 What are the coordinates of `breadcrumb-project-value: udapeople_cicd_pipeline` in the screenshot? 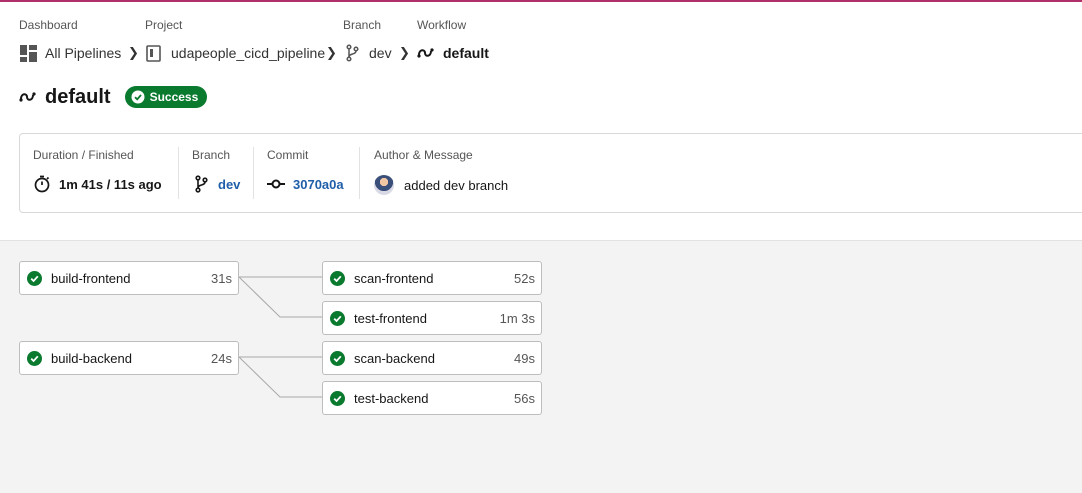 It's located at (248, 53).